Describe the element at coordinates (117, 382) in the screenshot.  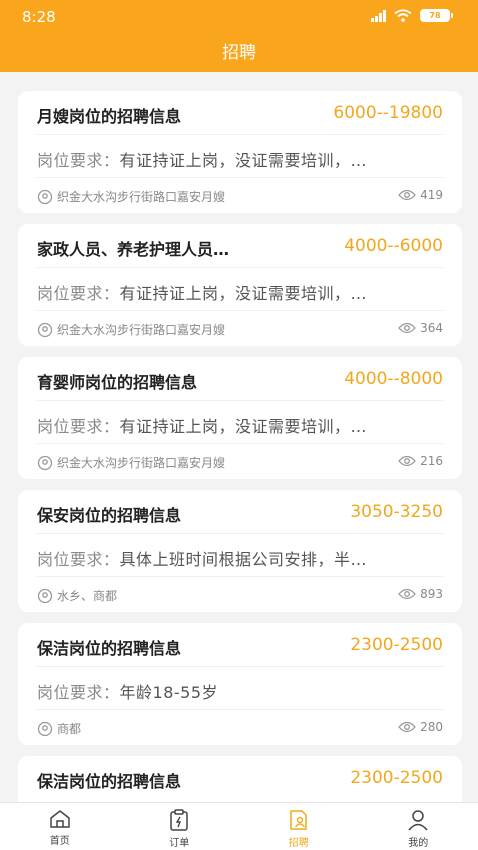
I see `job-title: 育婴师岗位的招聘信息` at that location.